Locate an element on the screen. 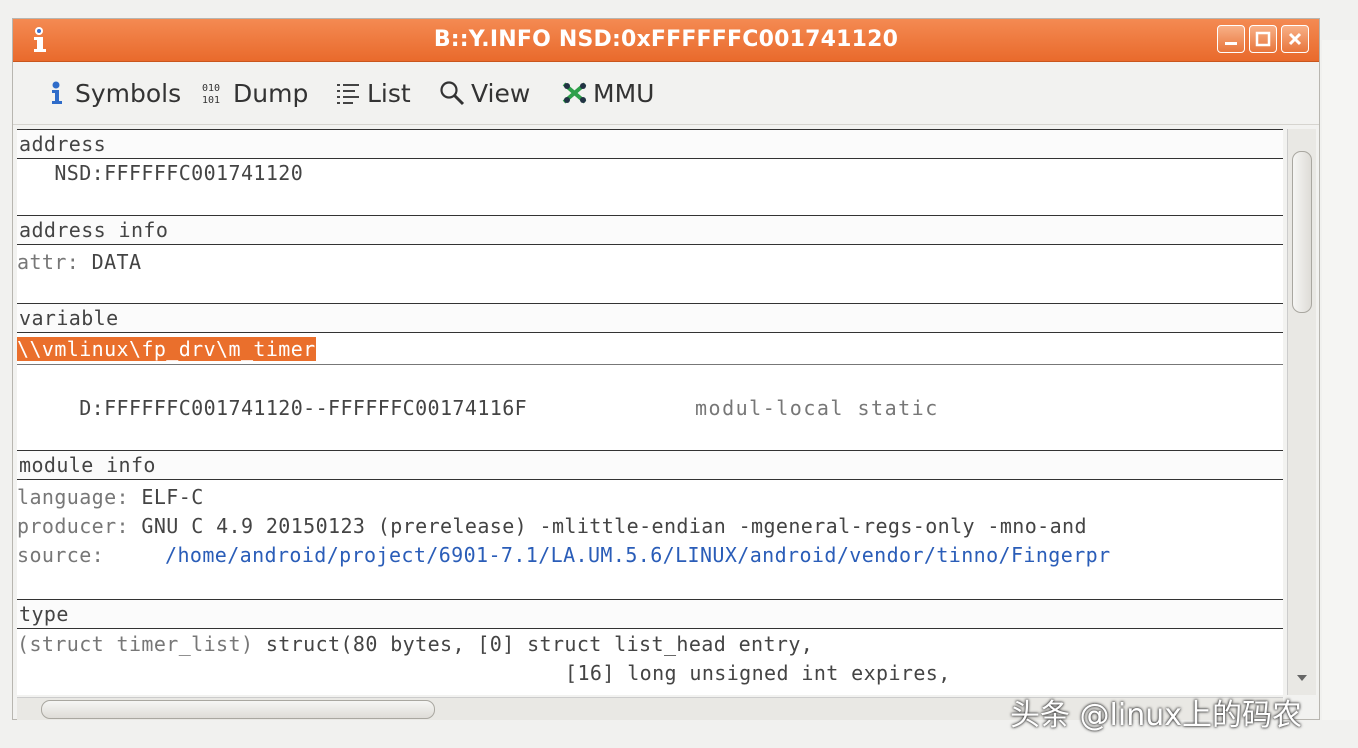 Image resolution: width=1358 pixels, height=748 pixels. symbols-button: Symbols is located at coordinates (112, 93).